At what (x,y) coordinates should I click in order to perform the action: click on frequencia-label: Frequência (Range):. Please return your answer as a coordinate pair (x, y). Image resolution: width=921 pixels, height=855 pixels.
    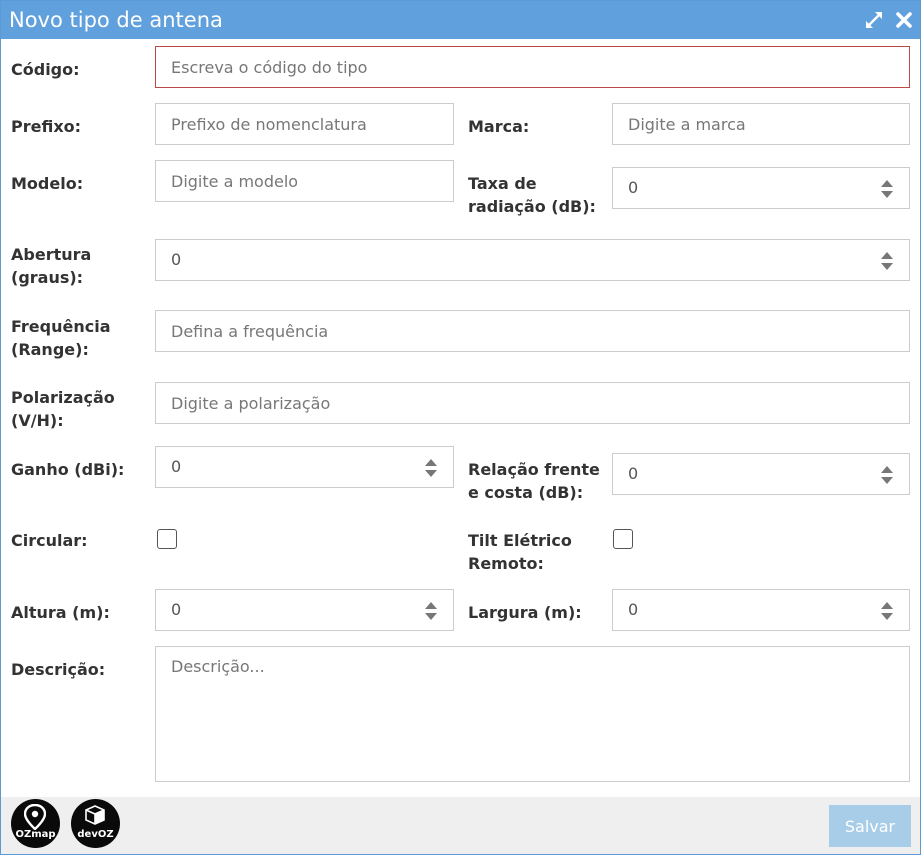
    Looking at the image, I should click on (61, 338).